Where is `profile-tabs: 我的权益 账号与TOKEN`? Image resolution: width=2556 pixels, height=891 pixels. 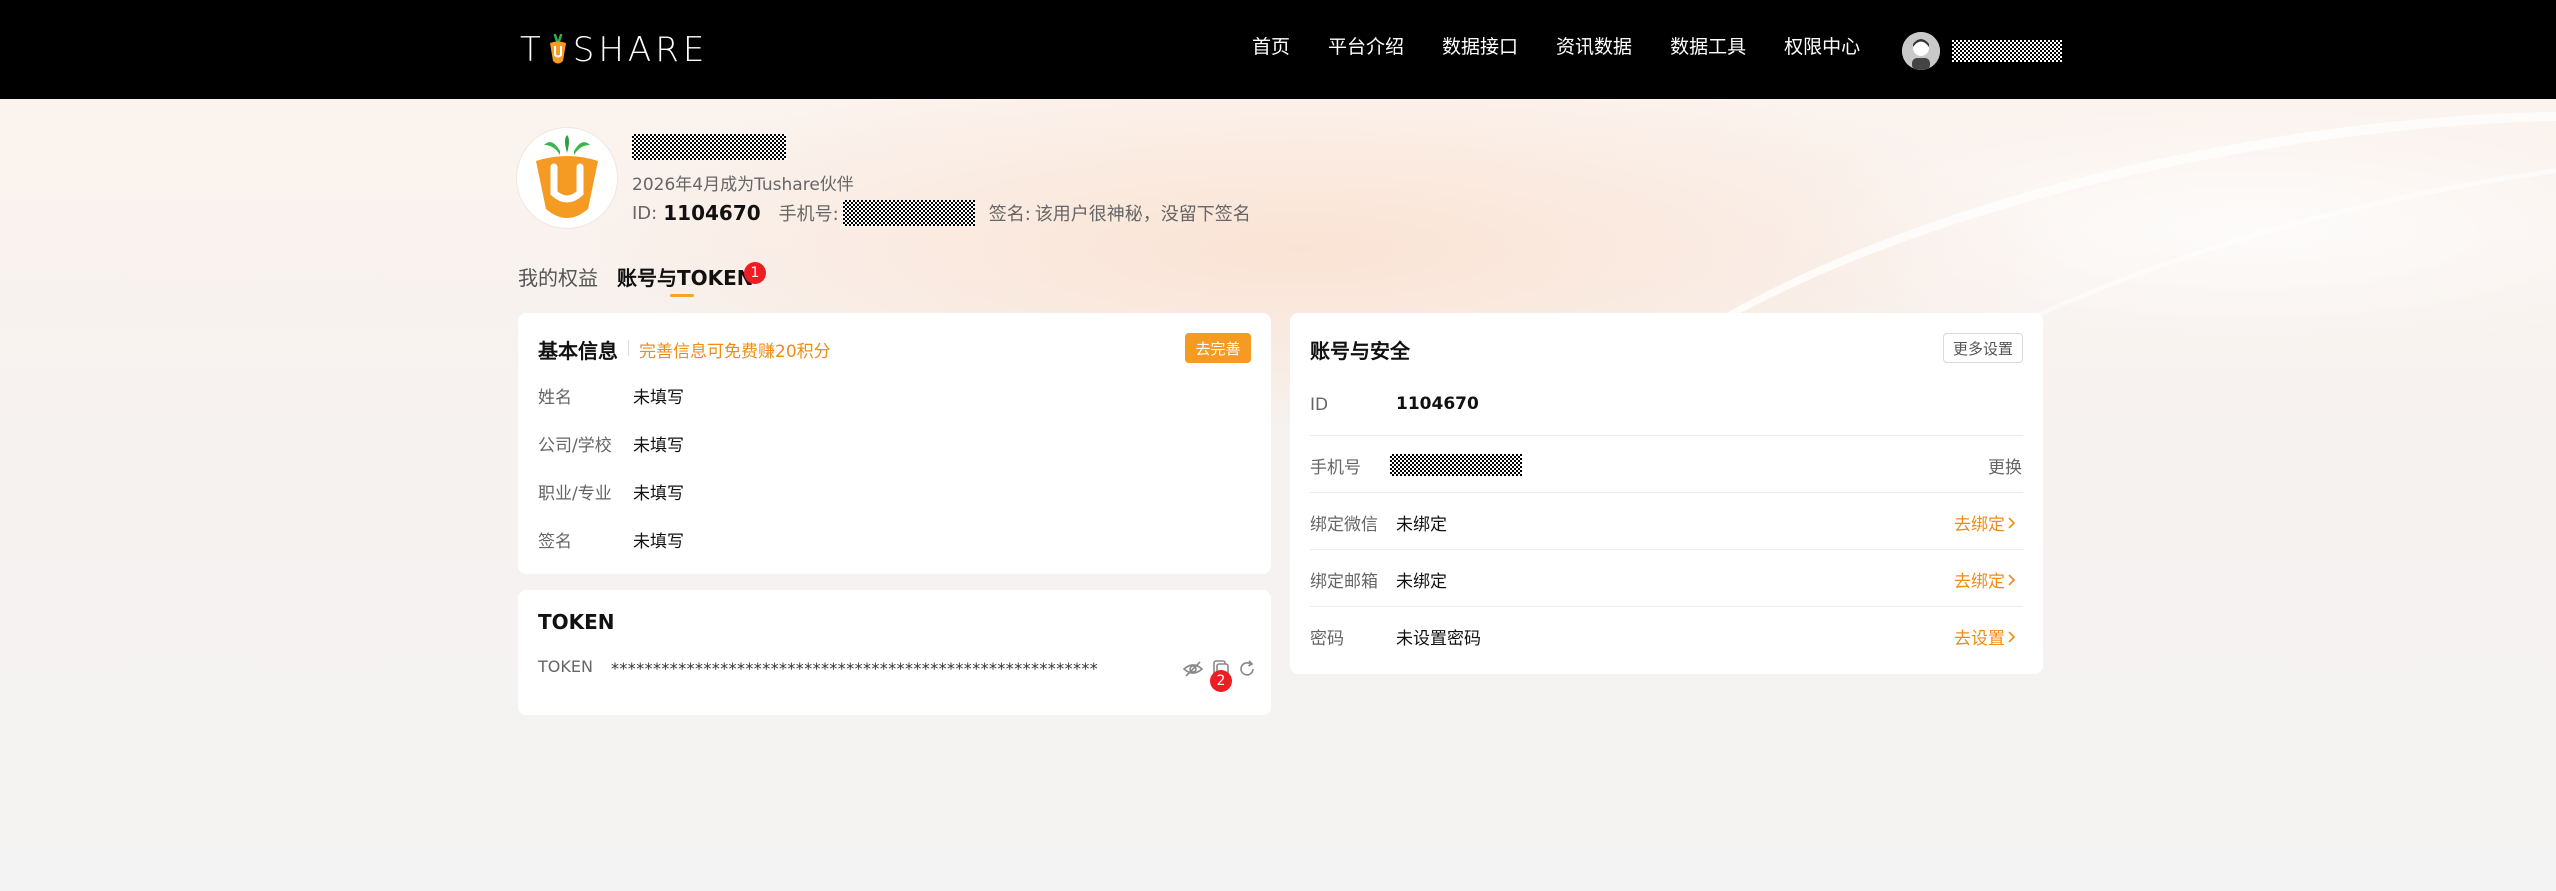 profile-tabs: 我的权益 账号与TOKEN is located at coordinates (645, 279).